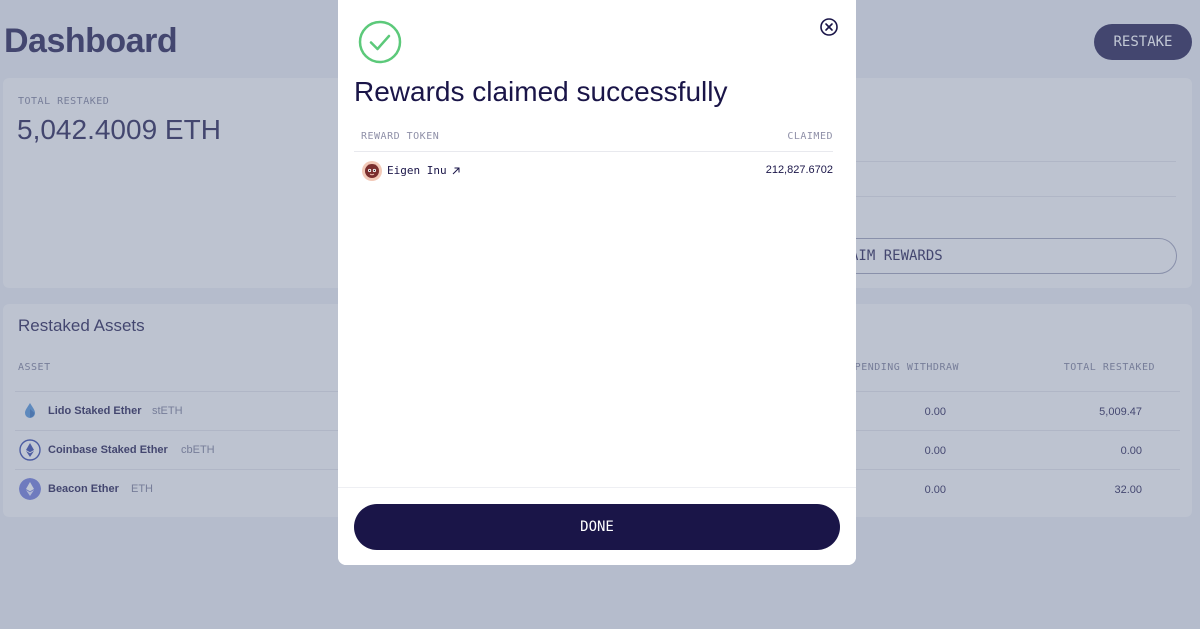 The width and height of the screenshot is (1200, 629). I want to click on modal-footer: DONE, so click(597, 526).